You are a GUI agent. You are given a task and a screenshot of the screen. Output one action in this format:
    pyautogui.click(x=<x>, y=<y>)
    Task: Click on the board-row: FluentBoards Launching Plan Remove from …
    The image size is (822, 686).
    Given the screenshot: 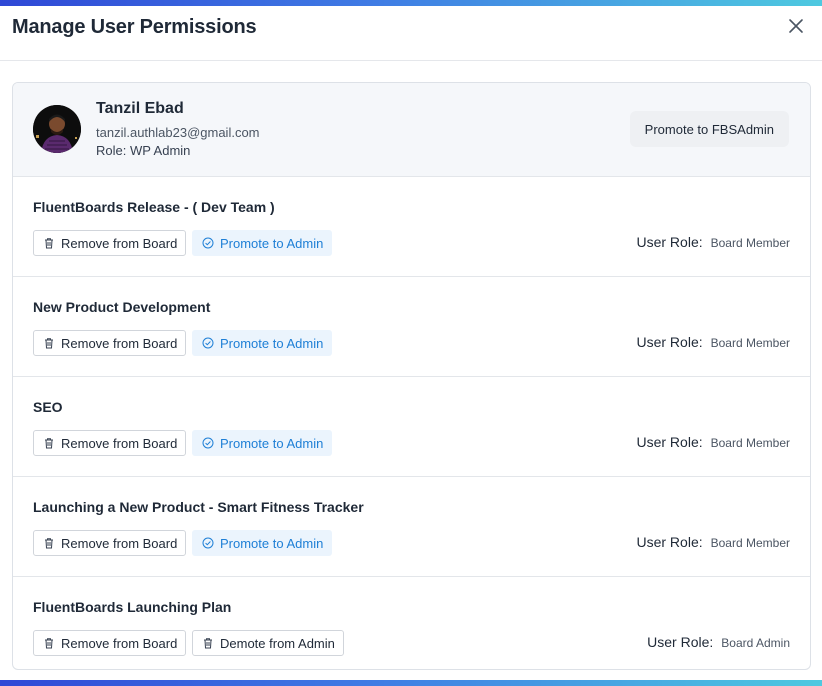 What is the action you would take?
    pyautogui.click(x=411, y=623)
    